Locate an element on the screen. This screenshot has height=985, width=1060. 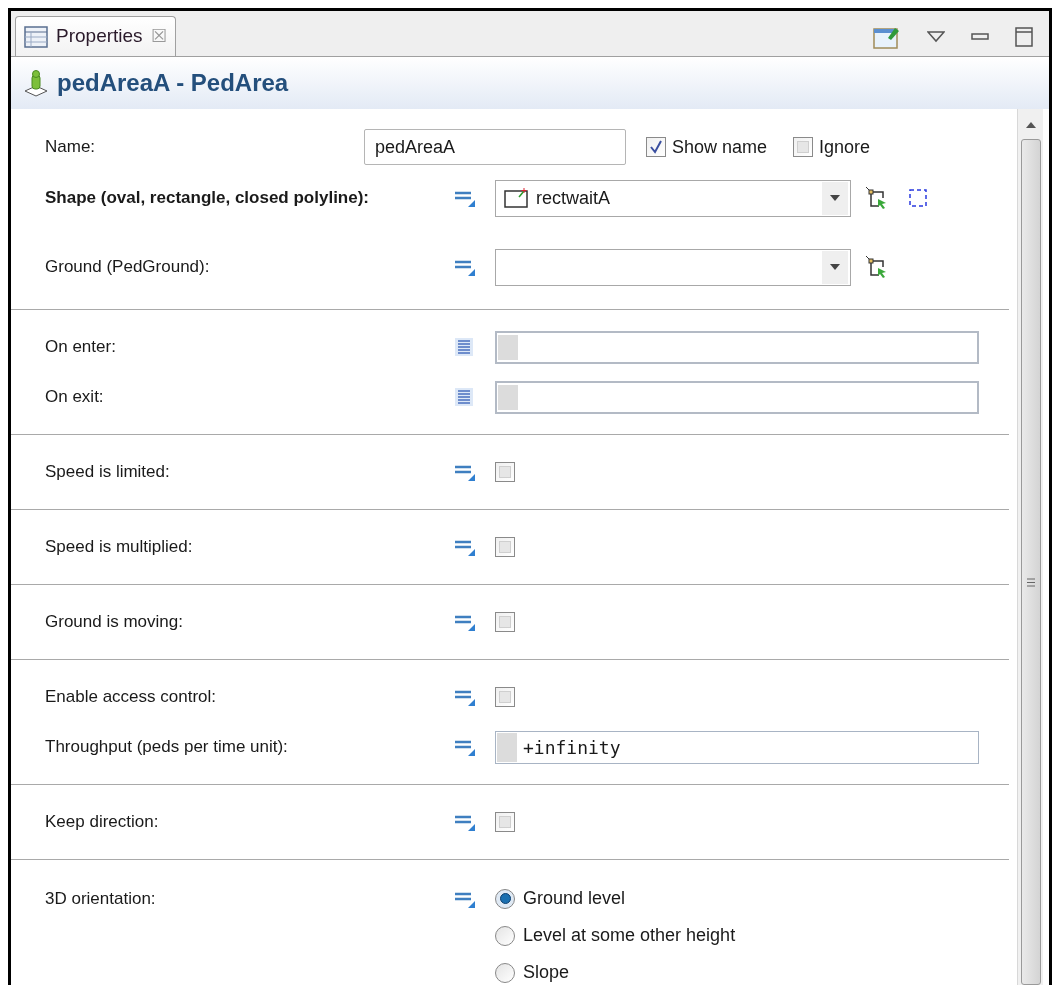
view-menu-icon is located at coordinates (936, 37).